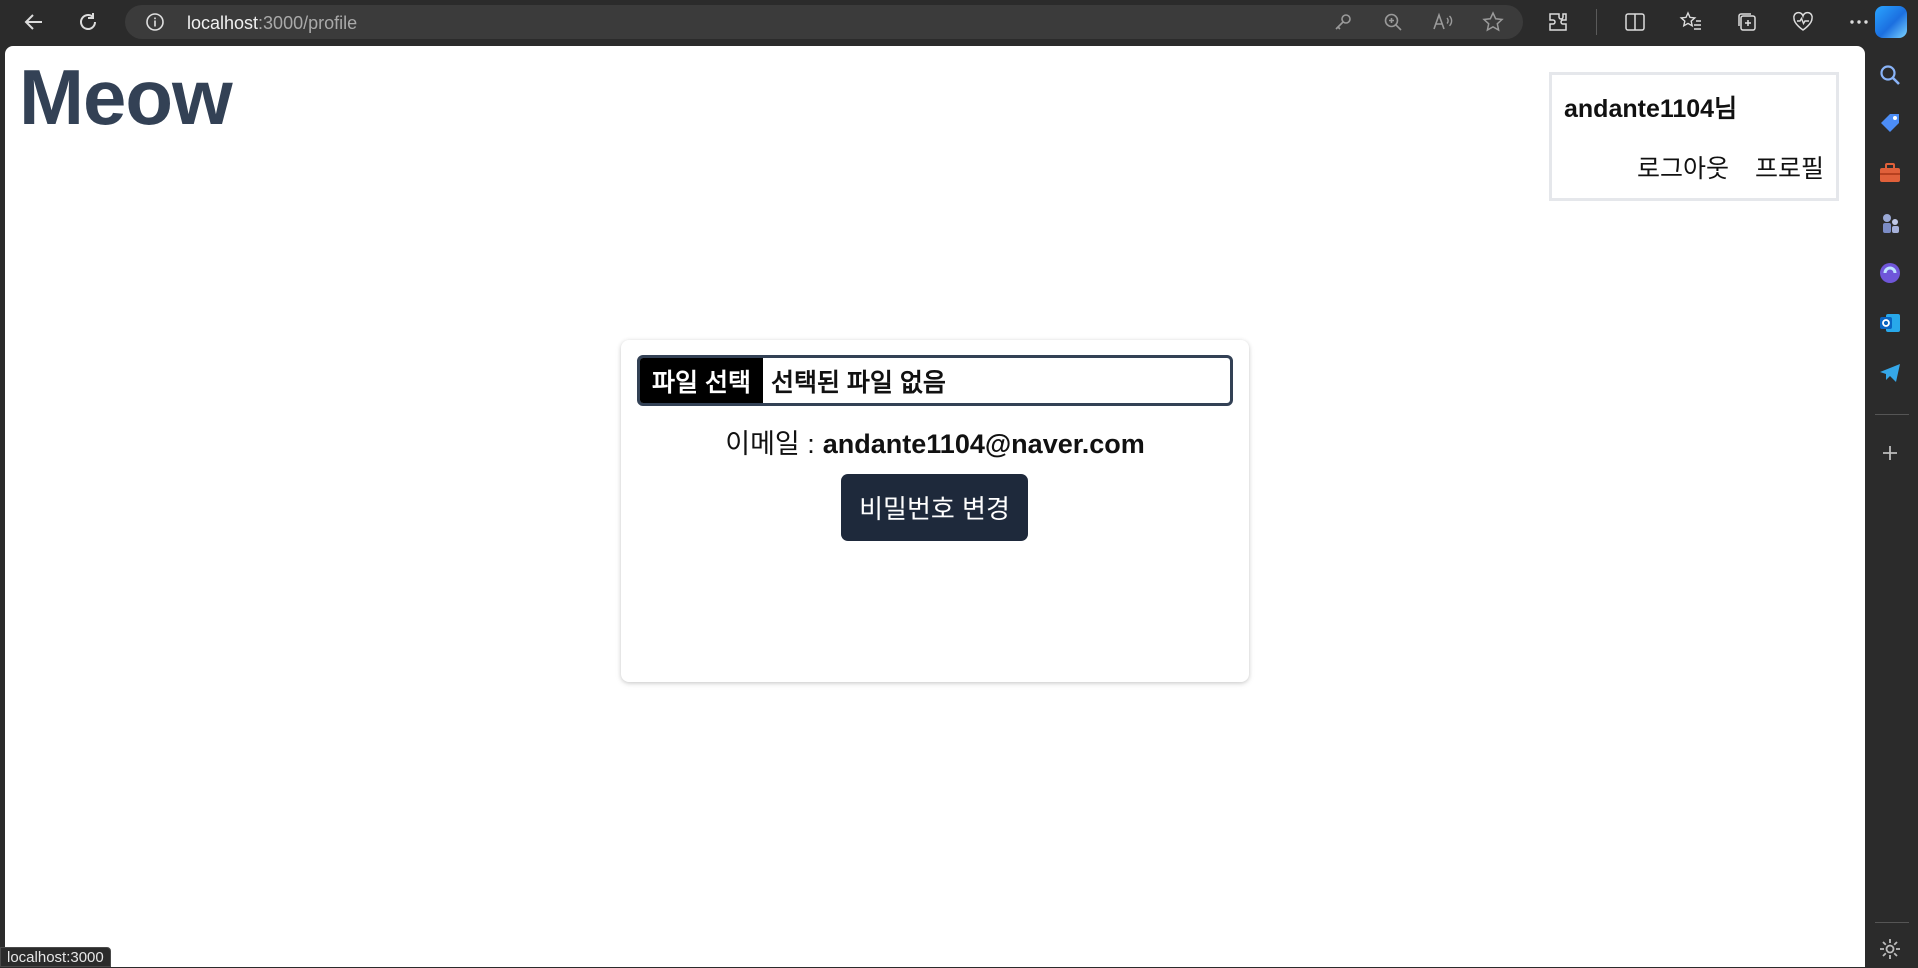  Describe the element at coordinates (701, 380) in the screenshot. I see `choose-file-button: 파일 선택` at that location.